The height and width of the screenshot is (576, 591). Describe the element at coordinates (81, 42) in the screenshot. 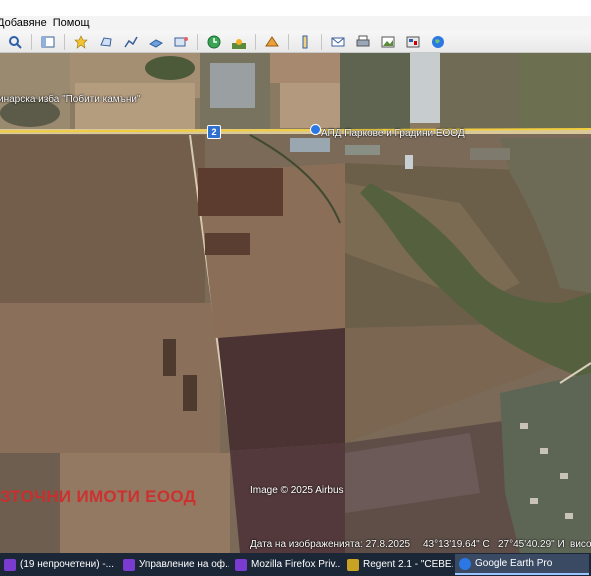

I see `placemark-icon` at that location.